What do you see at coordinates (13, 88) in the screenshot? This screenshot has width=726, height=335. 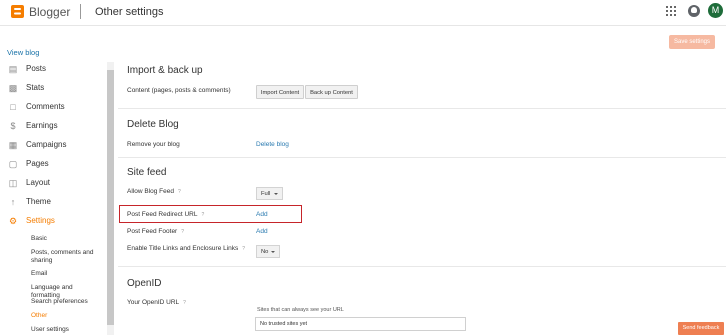 I see `stats-icon: ▩` at bounding box center [13, 88].